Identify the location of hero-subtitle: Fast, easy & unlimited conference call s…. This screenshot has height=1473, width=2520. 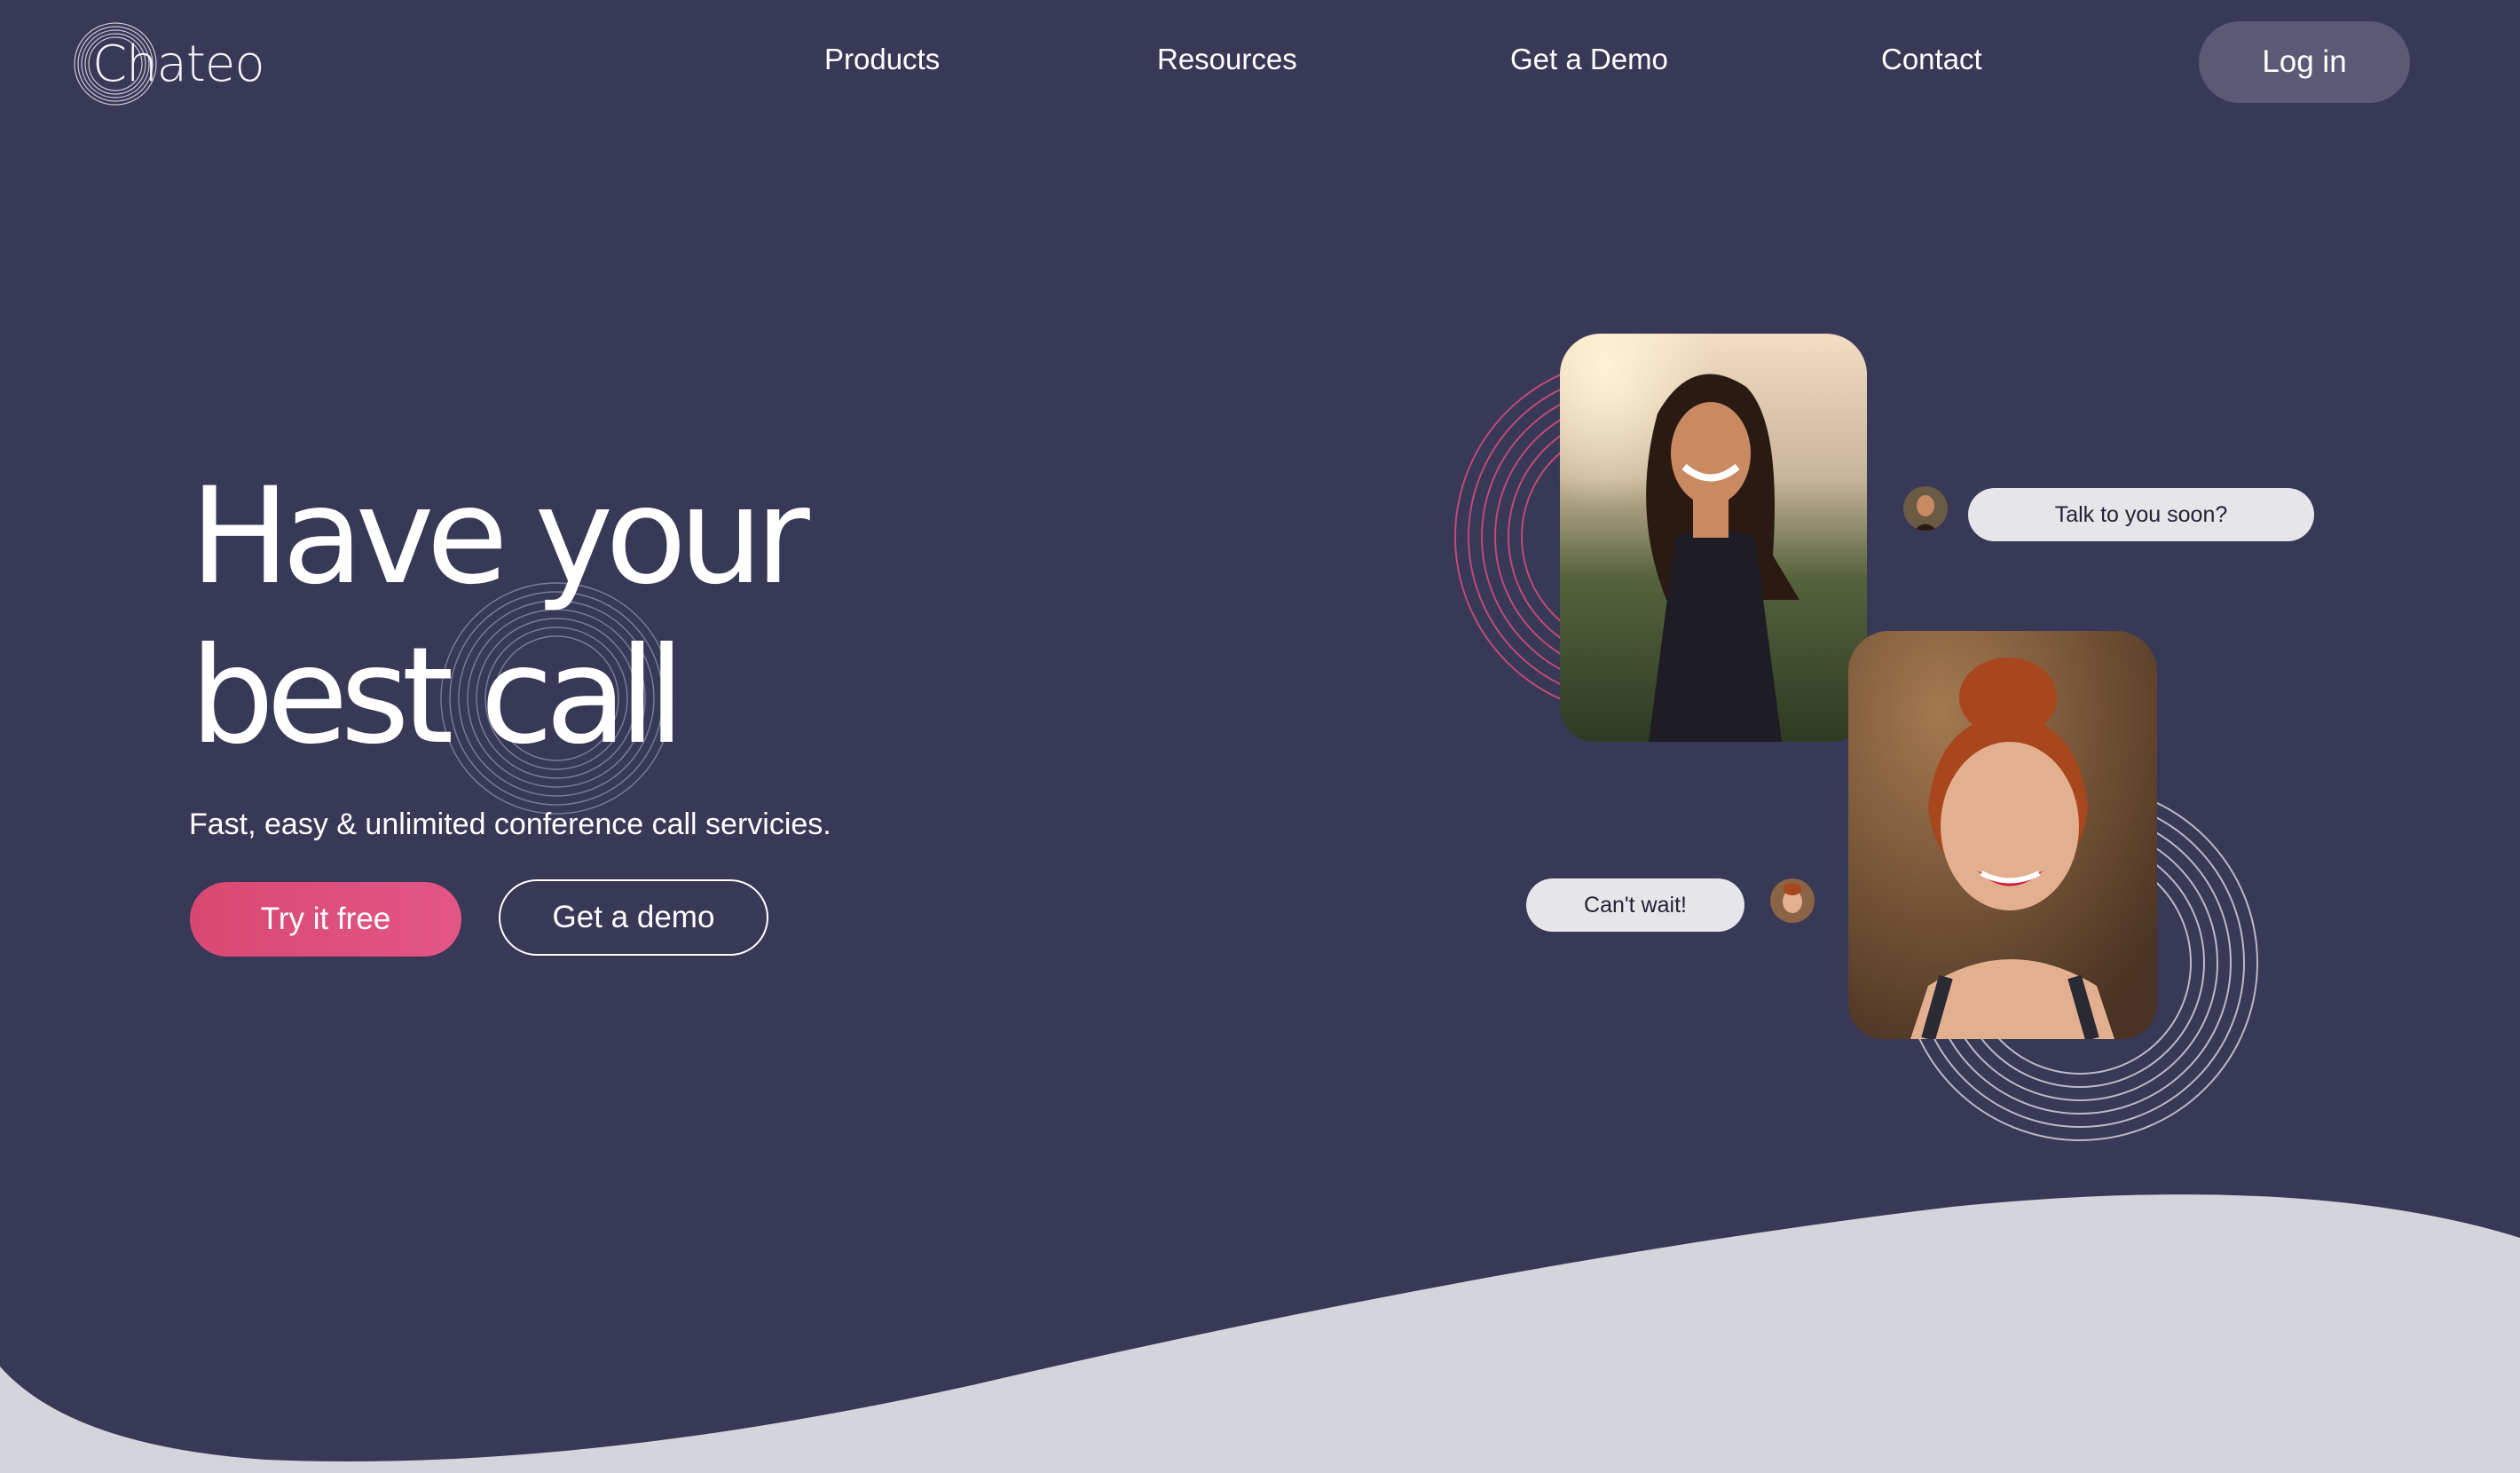
(510, 824).